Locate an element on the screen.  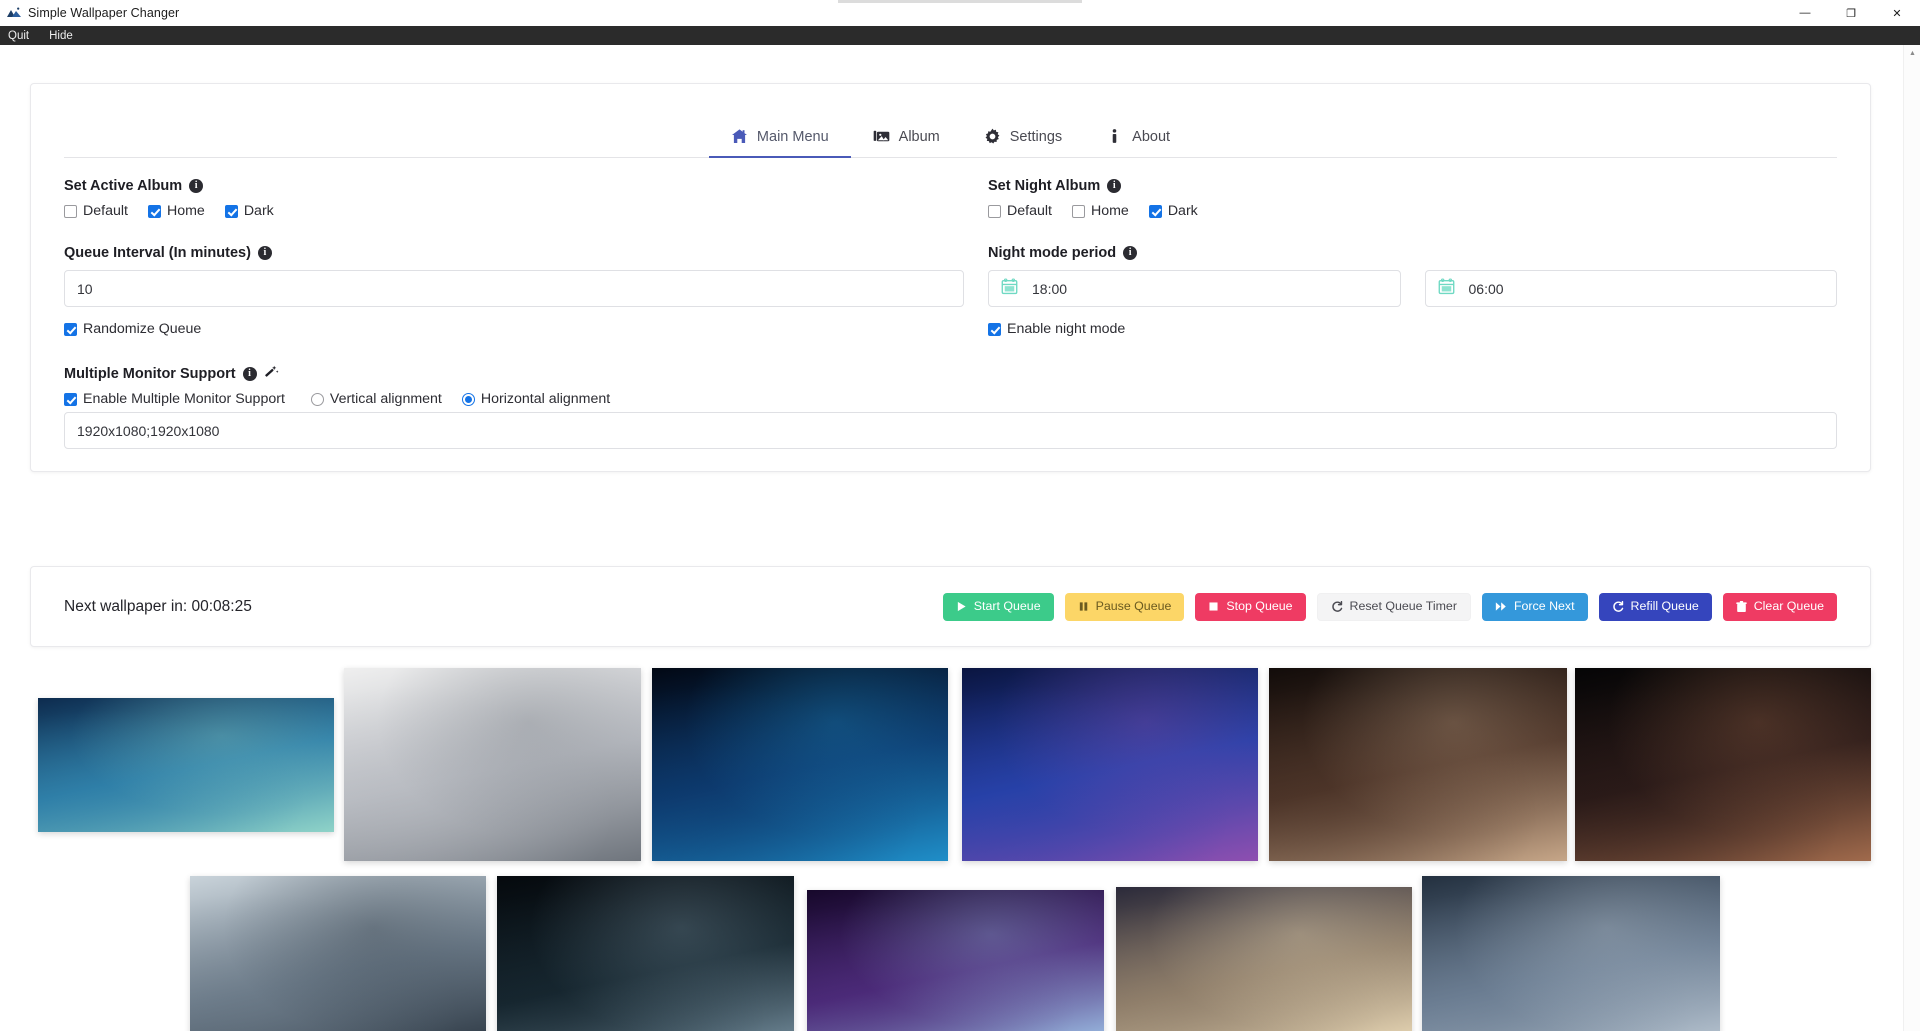
magic-wand-icon is located at coordinates (271, 373).